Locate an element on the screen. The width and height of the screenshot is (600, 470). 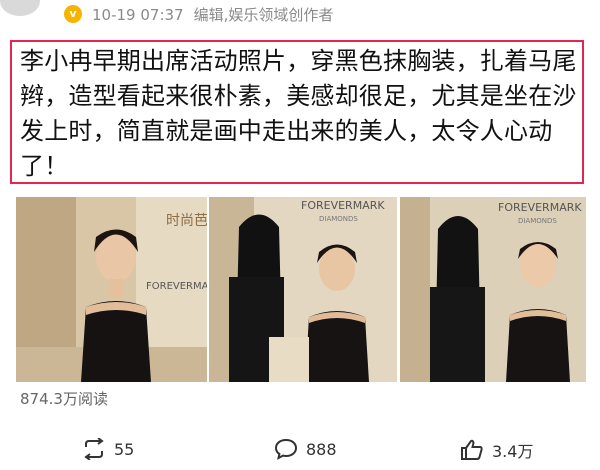
photo-2-sign-sub: DIAMONDS is located at coordinates (338, 219).